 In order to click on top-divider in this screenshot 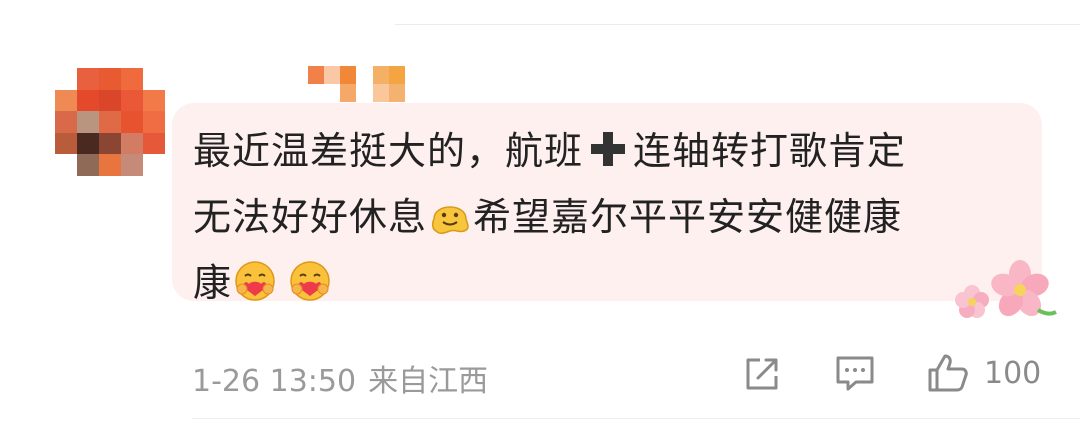, I will do `click(737, 24)`.